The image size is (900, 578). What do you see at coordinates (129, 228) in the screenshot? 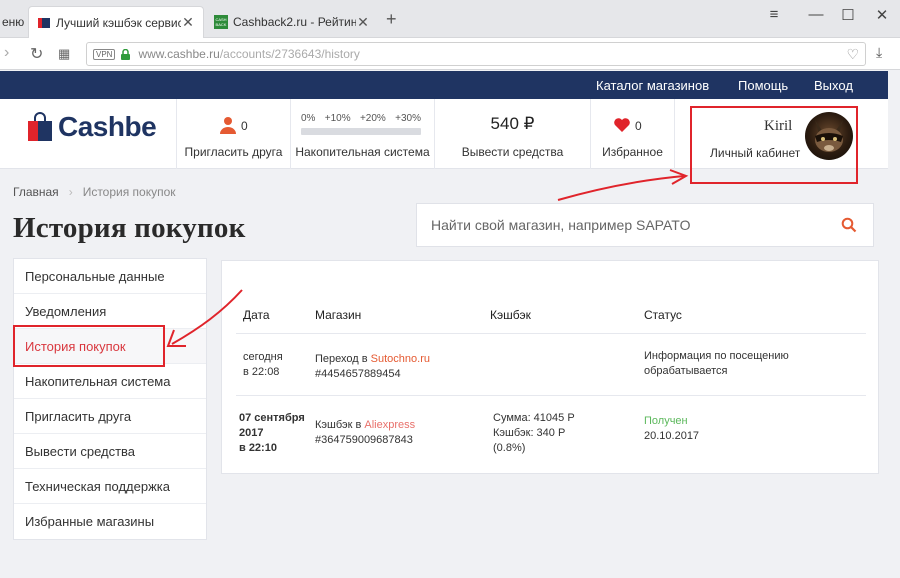
I see `page-title: История покупок` at bounding box center [129, 228].